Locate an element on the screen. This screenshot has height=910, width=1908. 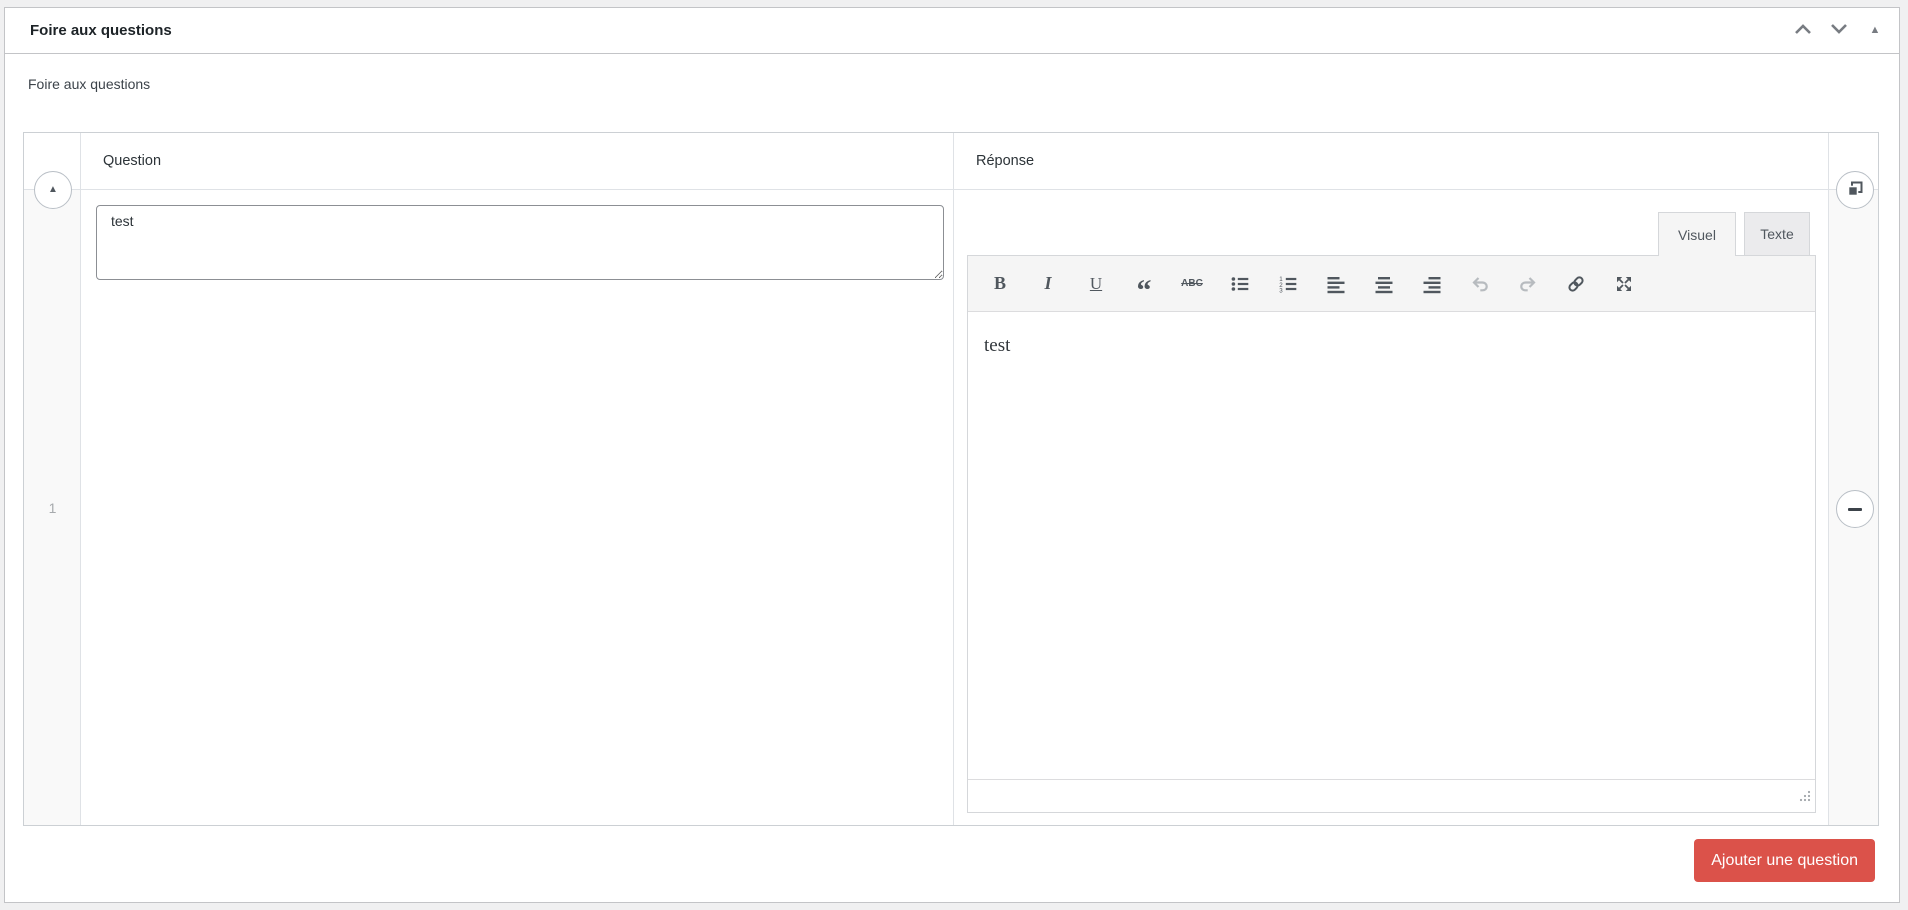
align-center-icon is located at coordinates (1384, 284).